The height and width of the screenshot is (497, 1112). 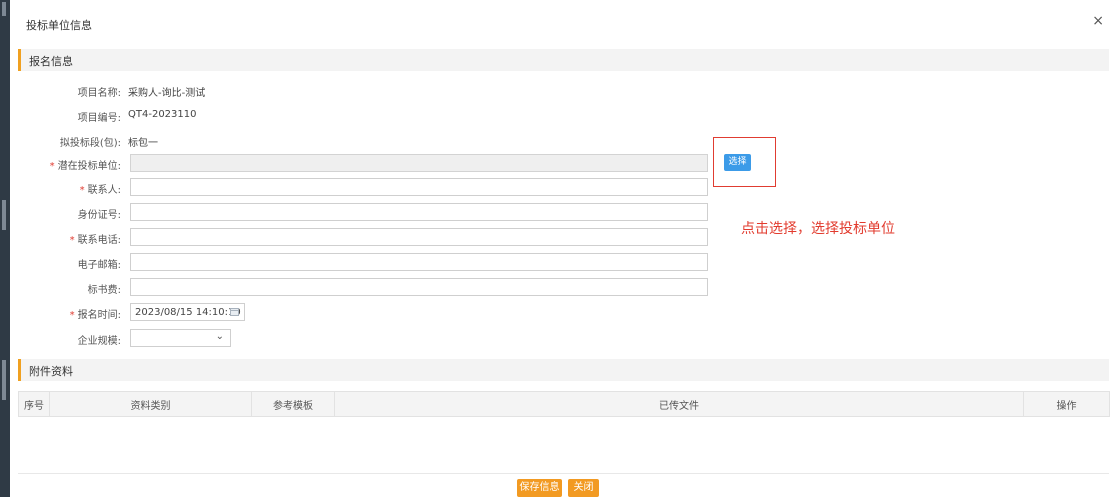 What do you see at coordinates (65, 238) in the screenshot?
I see `label-phone: * 联系电话:` at bounding box center [65, 238].